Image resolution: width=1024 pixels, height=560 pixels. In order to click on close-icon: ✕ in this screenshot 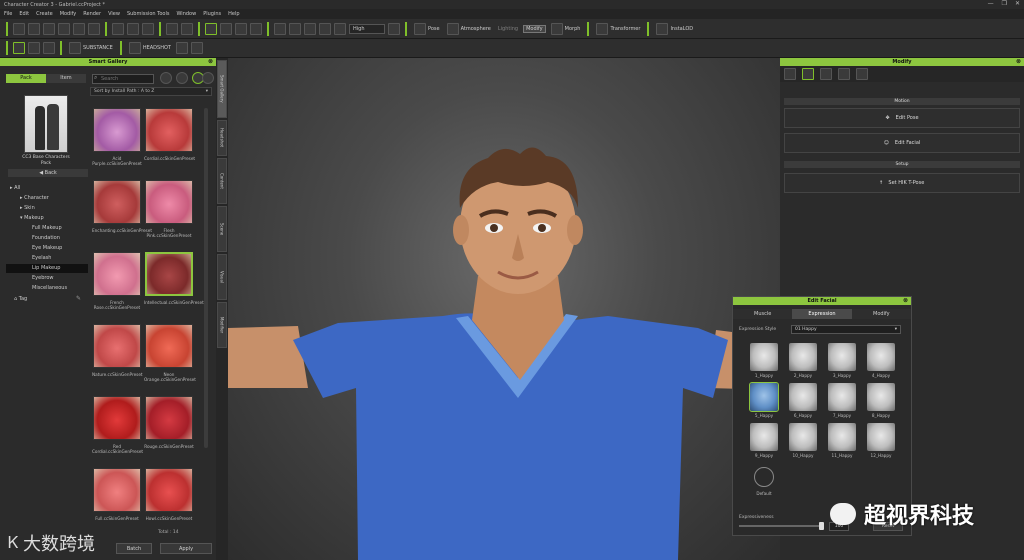, I will do `click(1017, 3)`.